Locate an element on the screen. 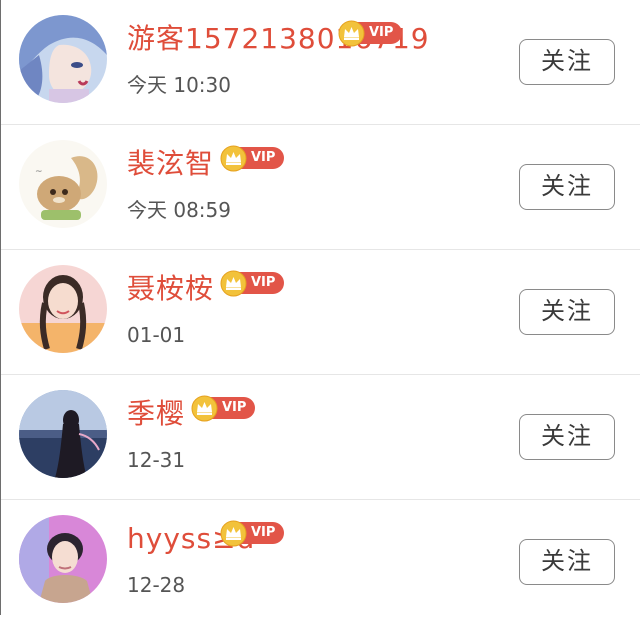 This screenshot has width=640, height=625. username: 裴泫智 is located at coordinates (170, 164).